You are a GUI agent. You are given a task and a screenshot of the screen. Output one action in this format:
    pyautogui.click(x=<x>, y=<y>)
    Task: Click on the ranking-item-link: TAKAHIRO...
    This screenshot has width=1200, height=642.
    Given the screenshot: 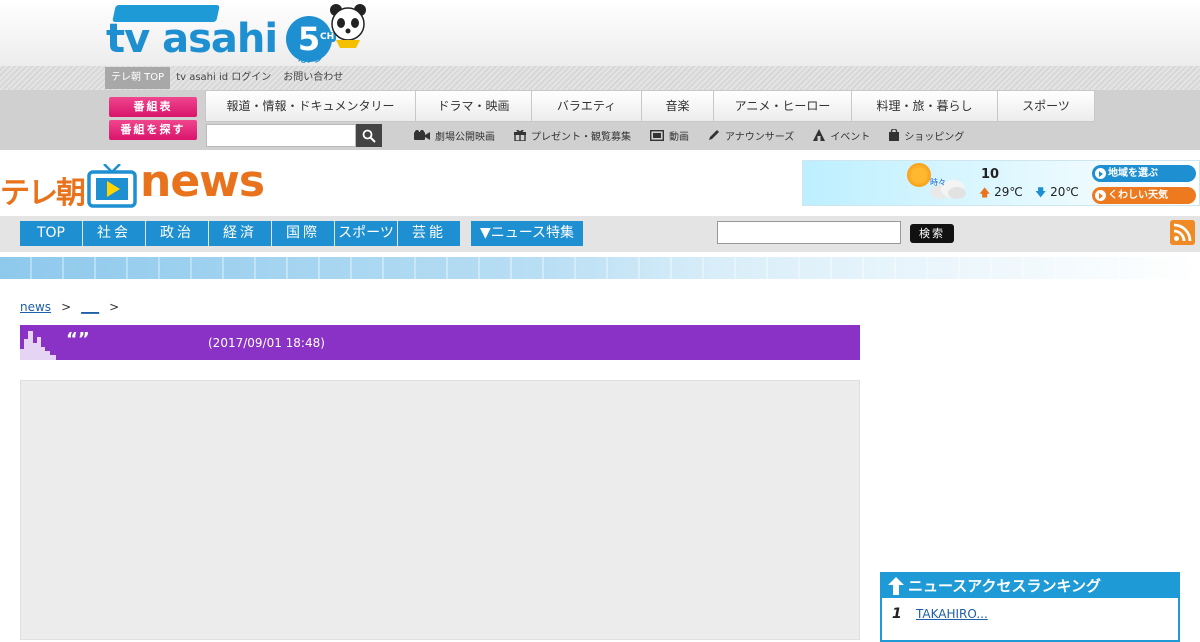 What is the action you would take?
    pyautogui.click(x=952, y=614)
    